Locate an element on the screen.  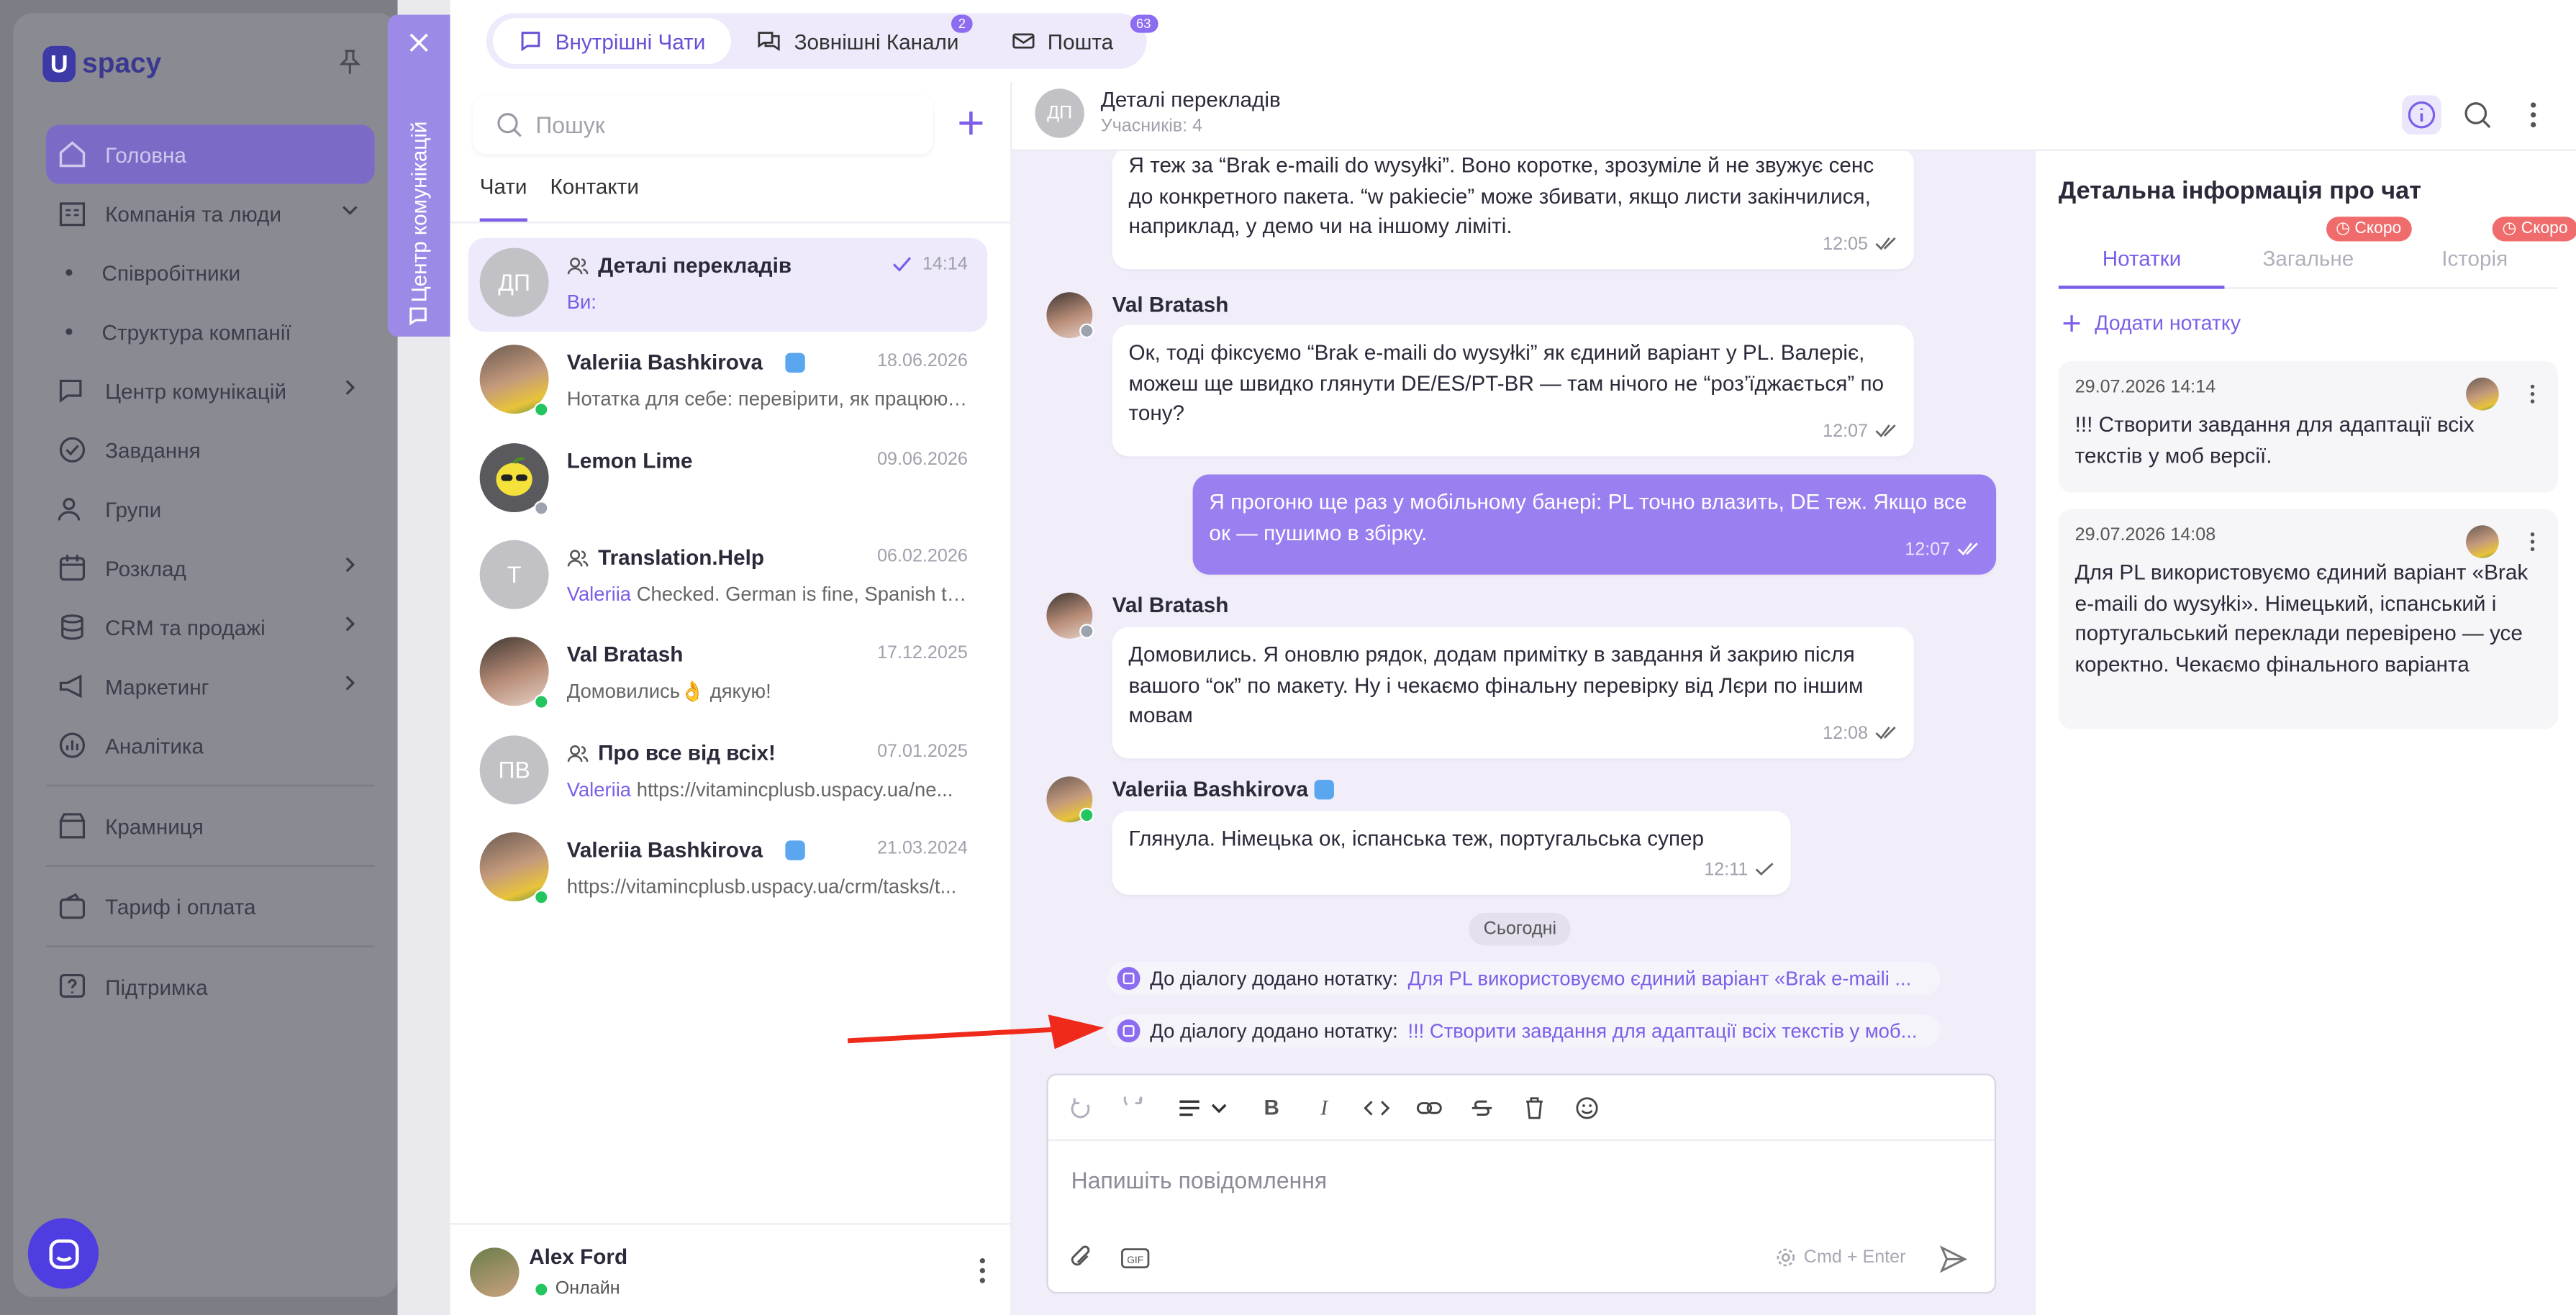
online-indicator is located at coordinates (541, 1289).